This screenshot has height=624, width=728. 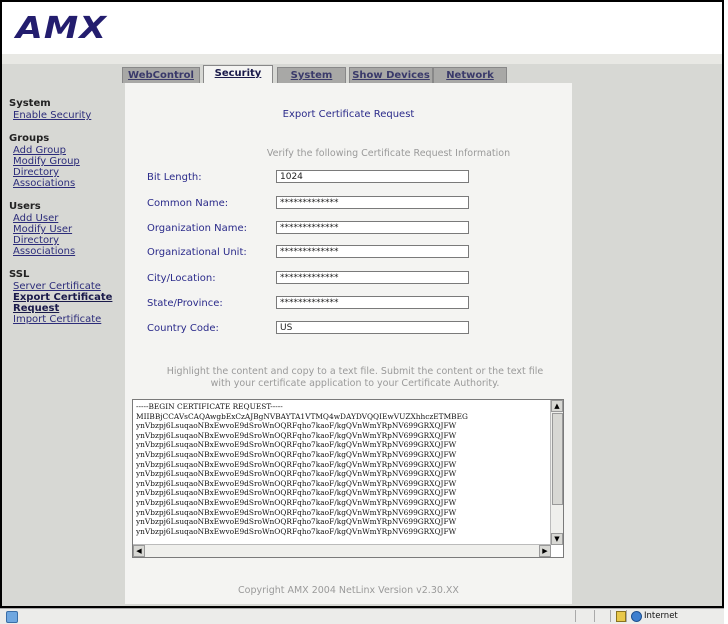 What do you see at coordinates (621, 616) in the screenshot?
I see `lock-icon` at bounding box center [621, 616].